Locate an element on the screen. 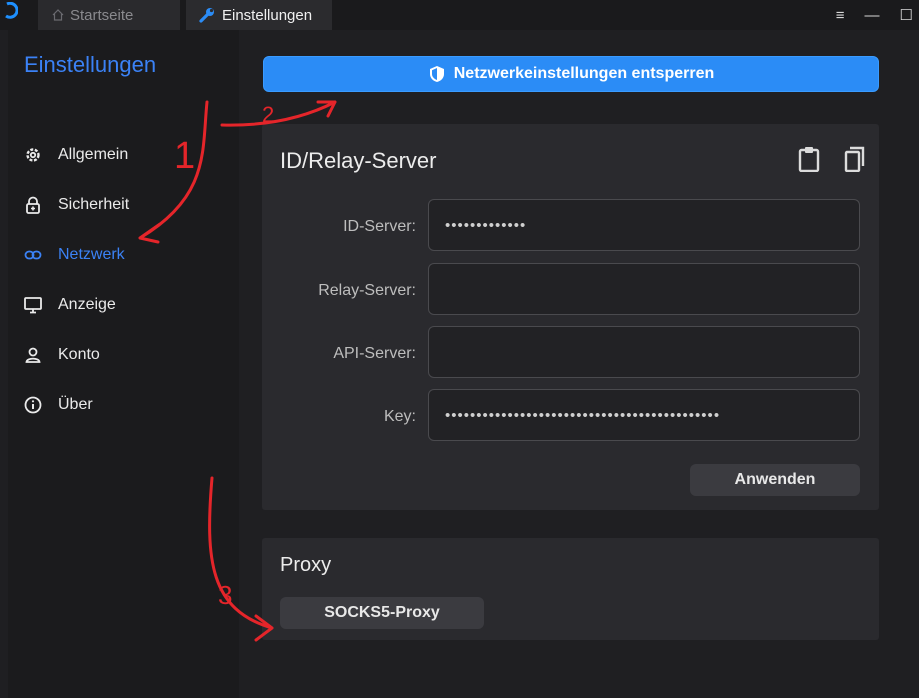 This screenshot has width=919, height=698. window-controls: ≡ — ☐ is located at coordinates (877, 15).